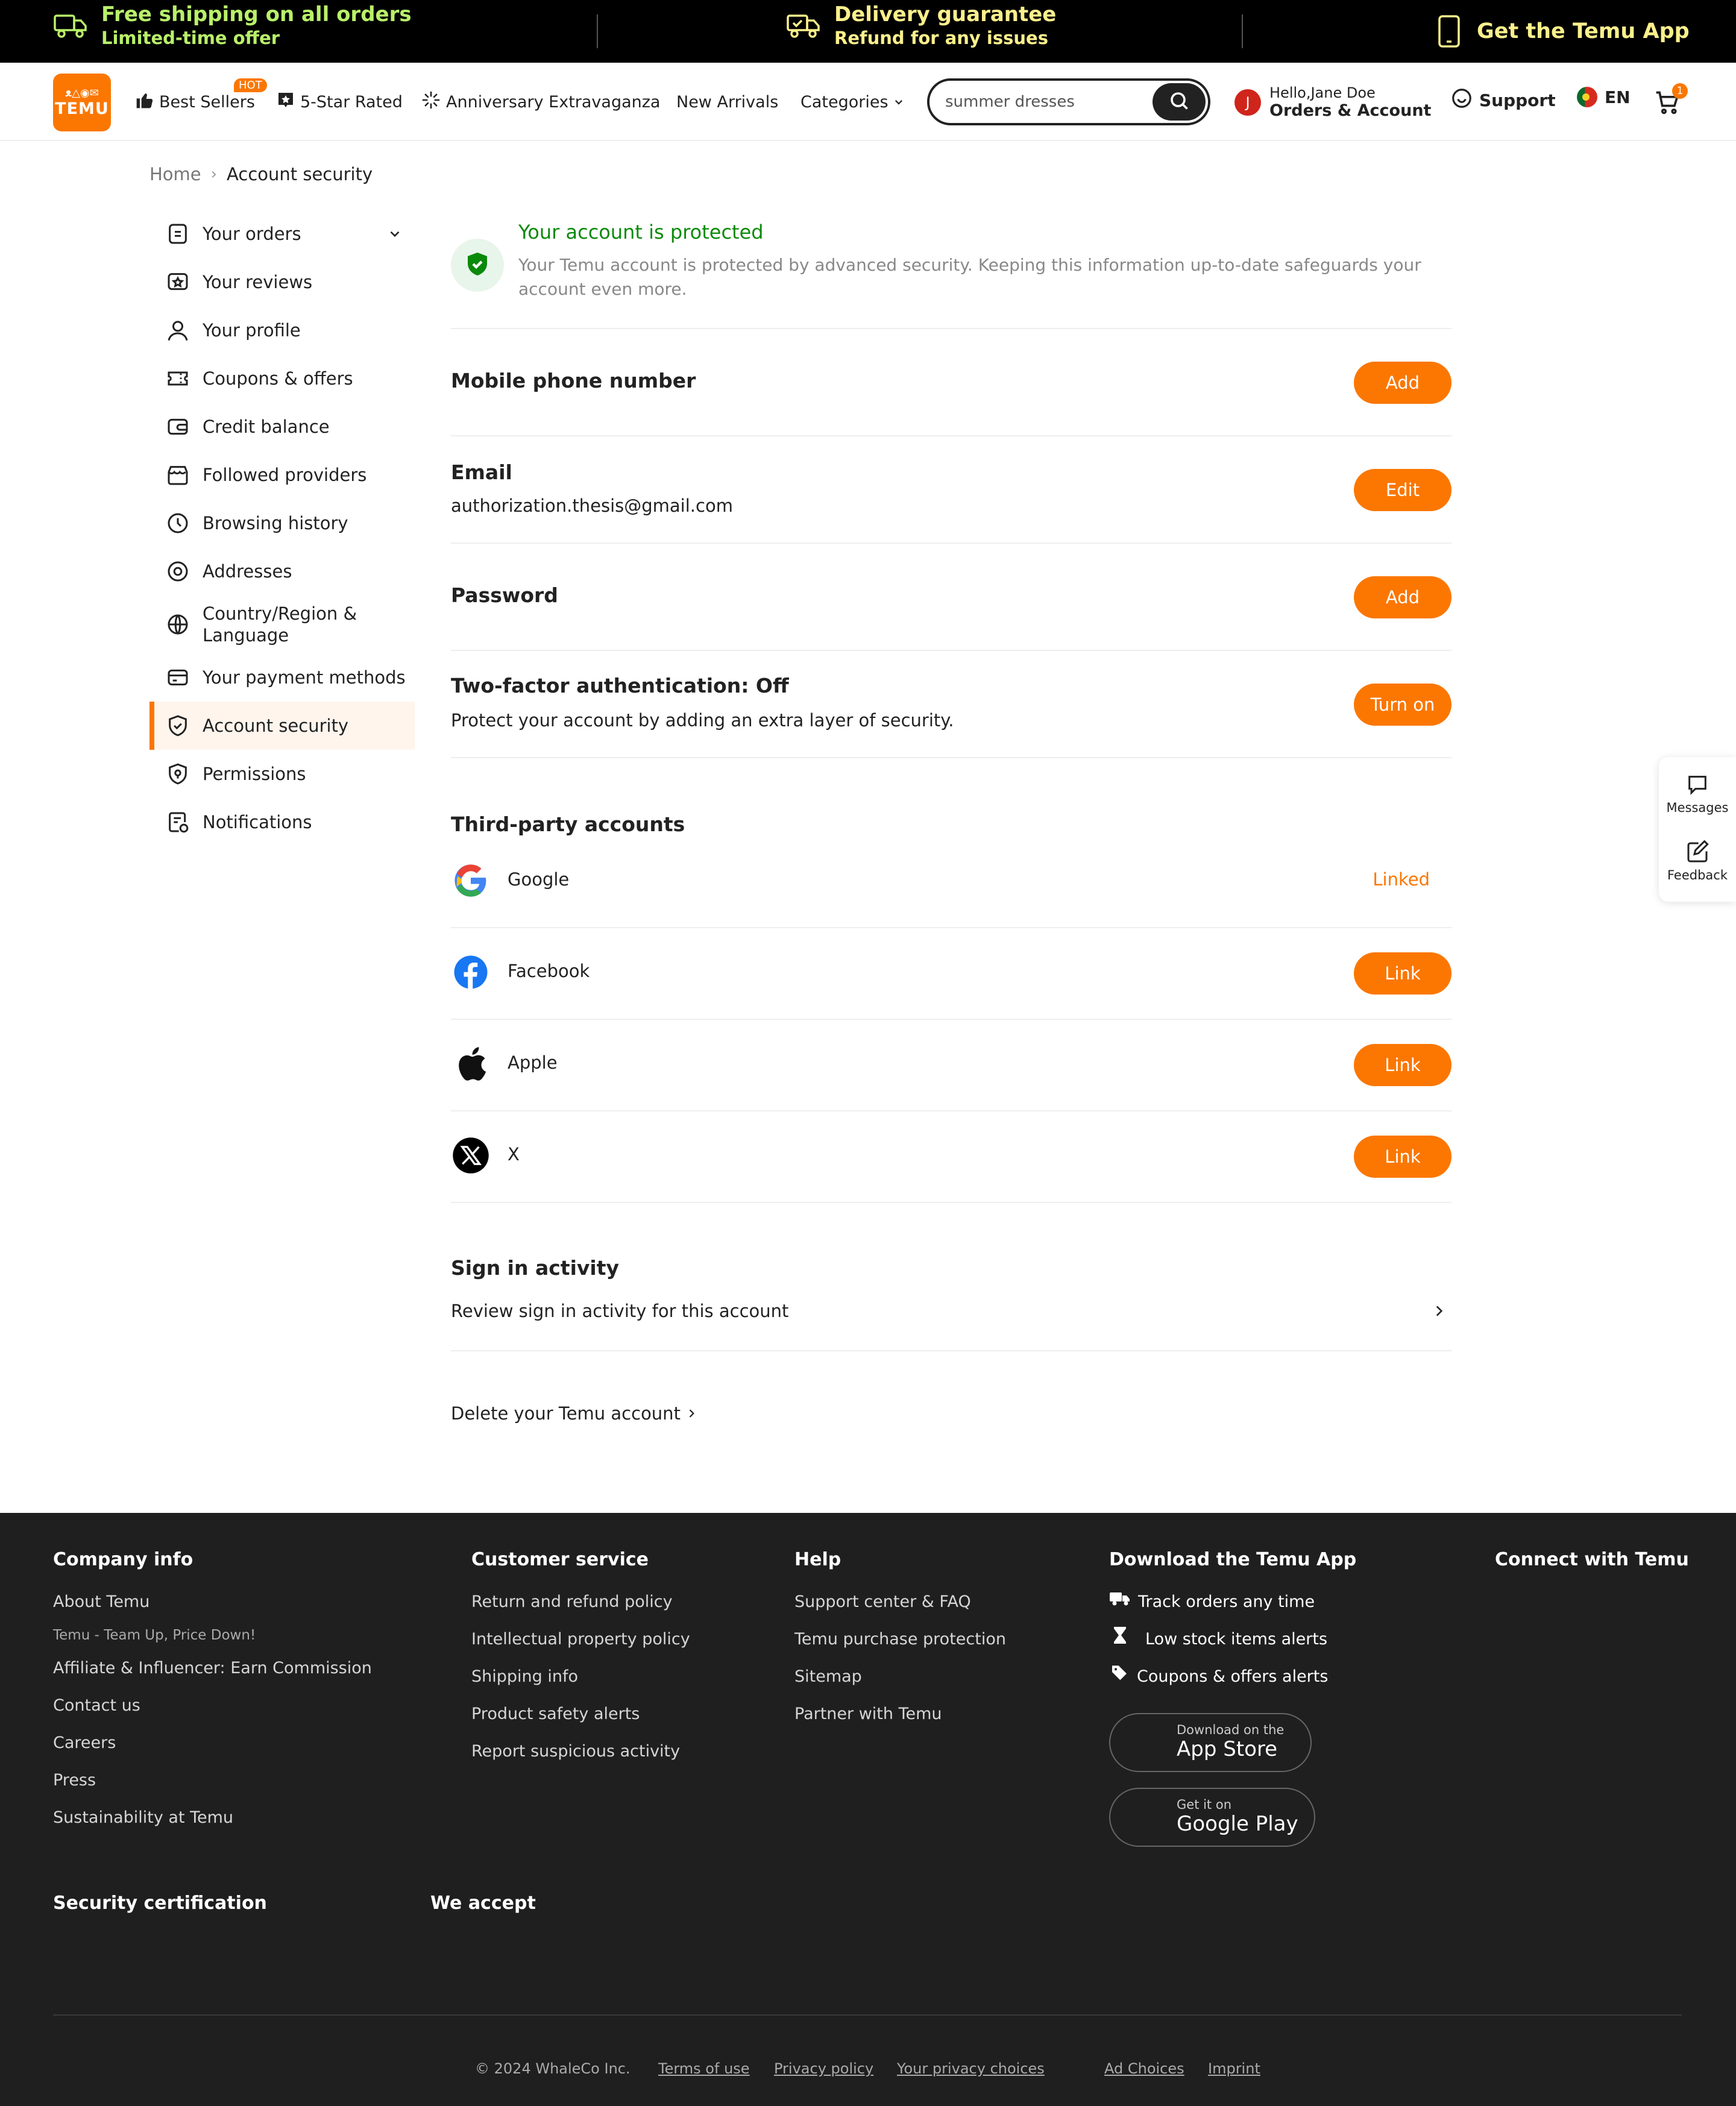 The height and width of the screenshot is (2106, 1736). Describe the element at coordinates (1402, 1157) in the screenshot. I see `link-x-button: Link` at that location.